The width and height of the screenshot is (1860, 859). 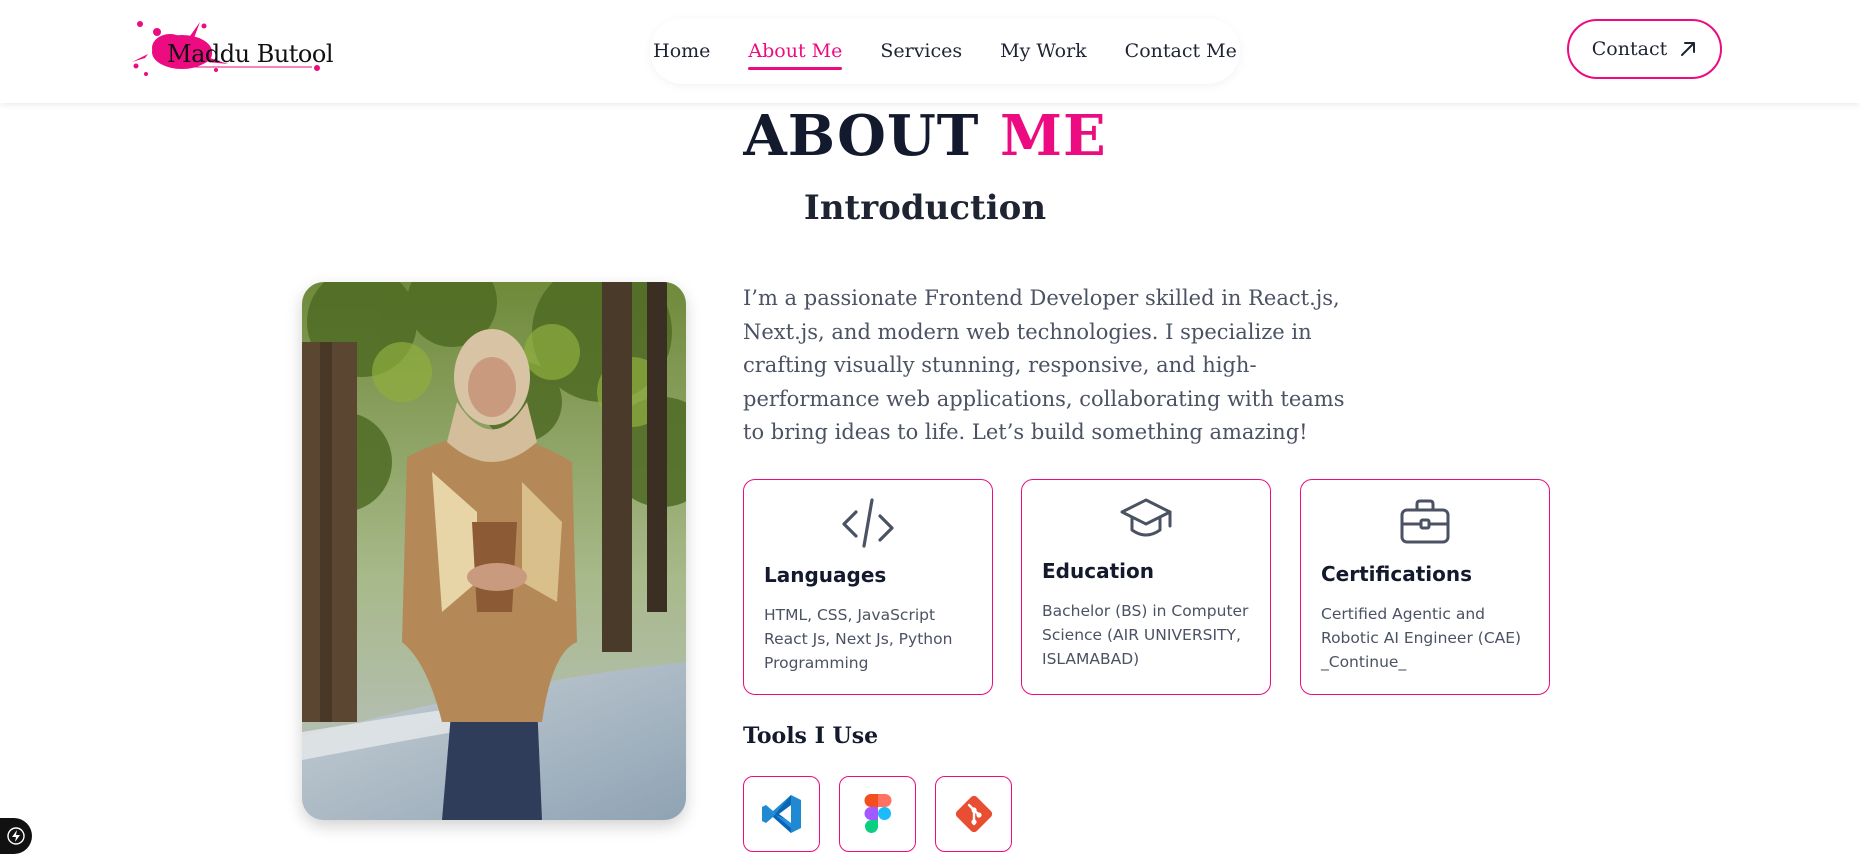 I want to click on figma-icon, so click(x=877, y=813).